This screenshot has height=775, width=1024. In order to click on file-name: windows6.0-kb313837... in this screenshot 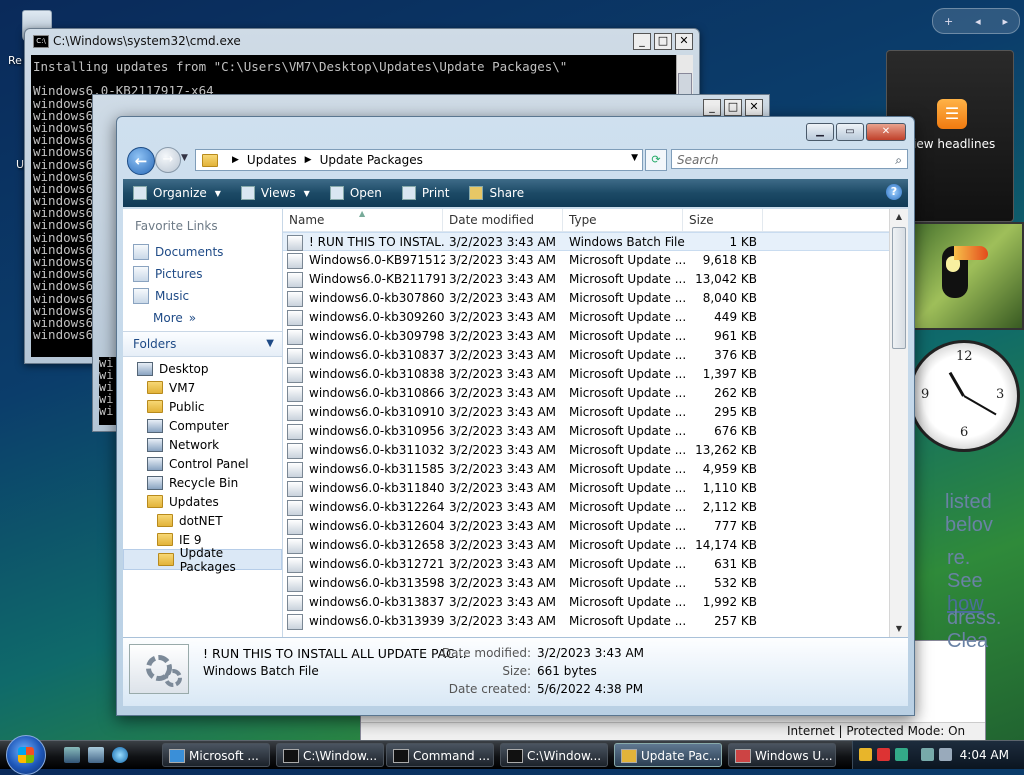, I will do `click(377, 602)`.